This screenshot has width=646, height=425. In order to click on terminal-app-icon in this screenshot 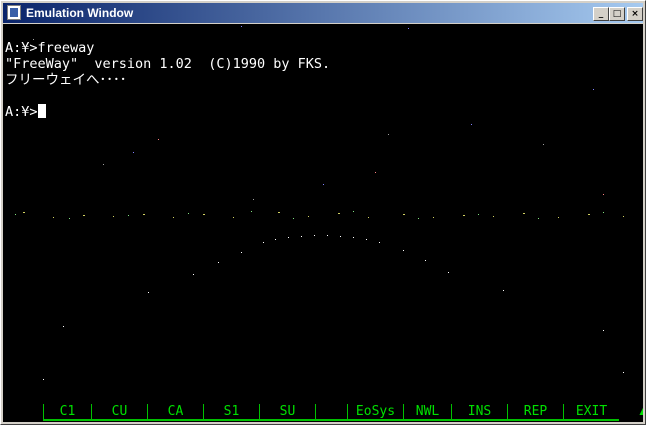, I will do `click(14, 12)`.